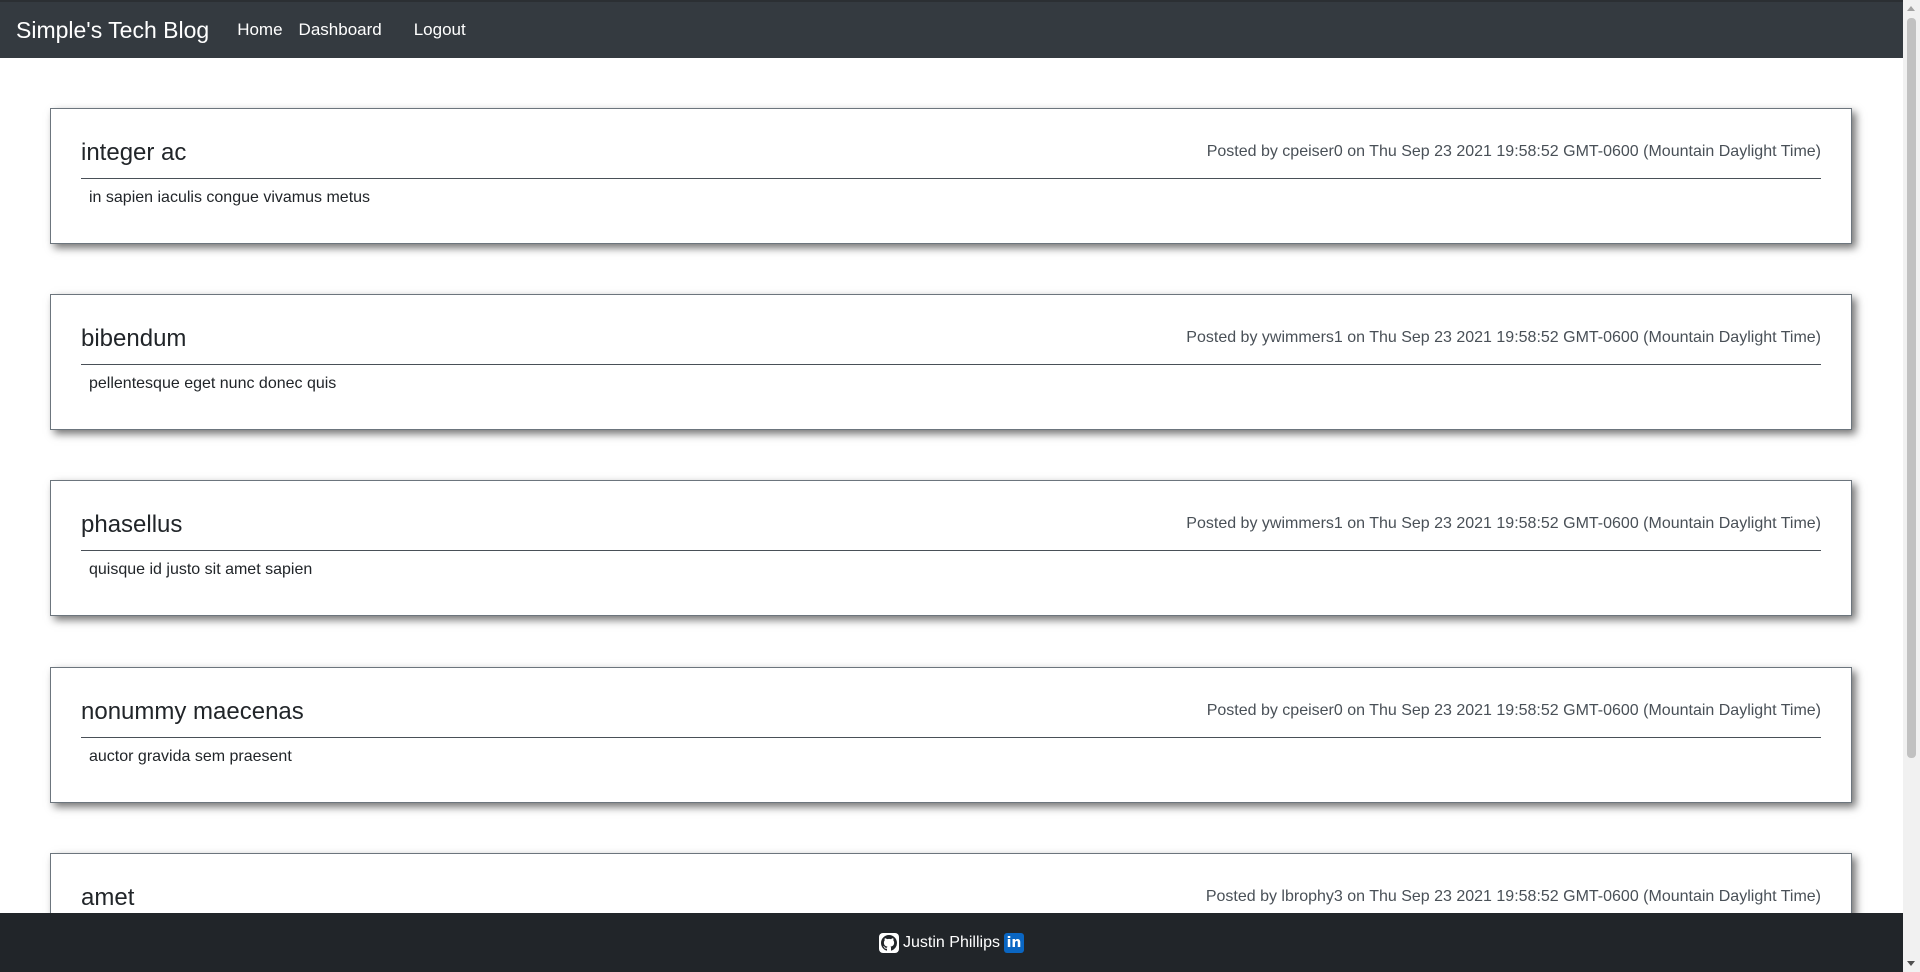 The height and width of the screenshot is (972, 1920). I want to click on post-title: phasellus, so click(131, 525).